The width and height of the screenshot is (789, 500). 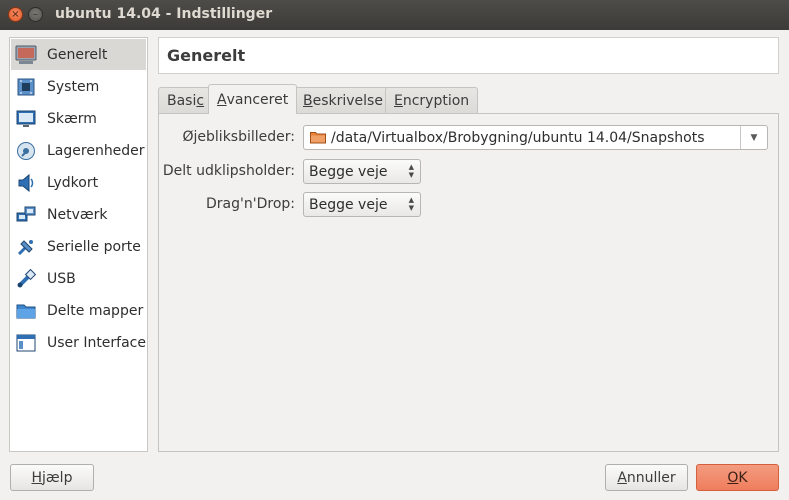 I want to click on minimize-icon: –, so click(x=35, y=14).